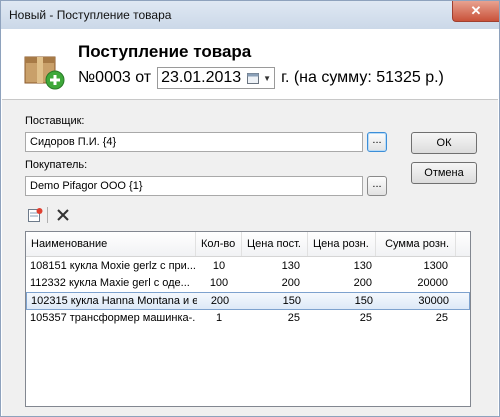 The width and height of the screenshot is (500, 417). Describe the element at coordinates (111, 244) in the screenshot. I see `column-header-name: Наименование` at that location.